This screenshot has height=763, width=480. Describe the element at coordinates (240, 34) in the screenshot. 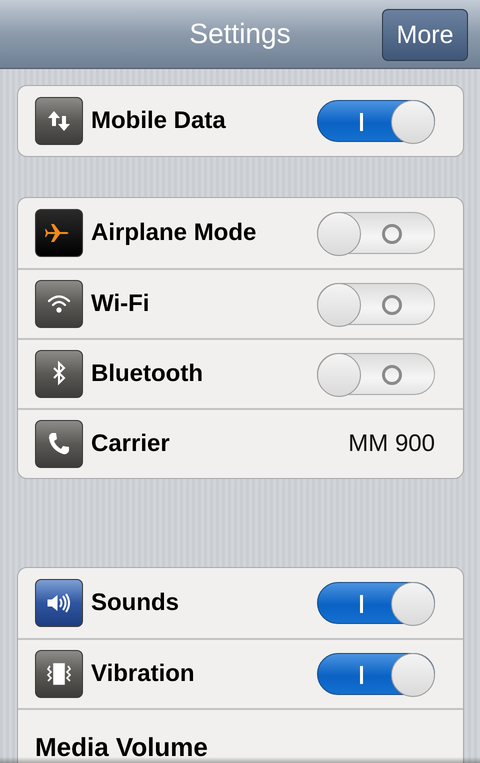

I see `screen-title: Settings` at that location.